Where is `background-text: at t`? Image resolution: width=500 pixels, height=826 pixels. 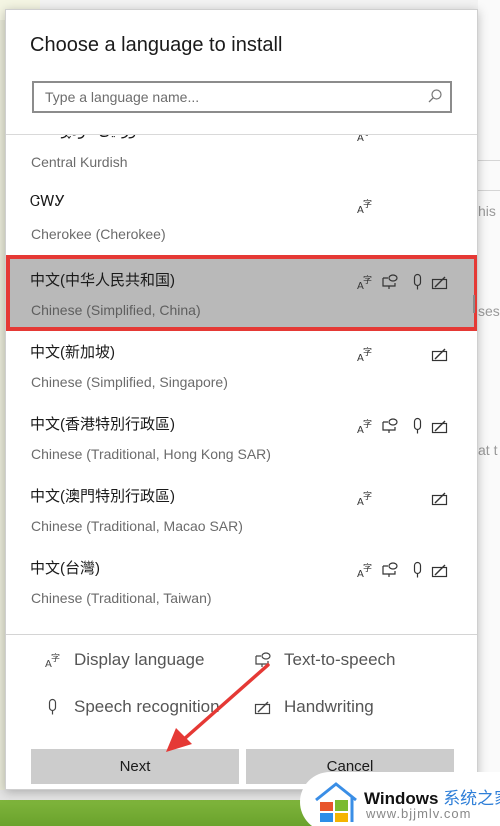
background-text: at t is located at coordinates (488, 450).